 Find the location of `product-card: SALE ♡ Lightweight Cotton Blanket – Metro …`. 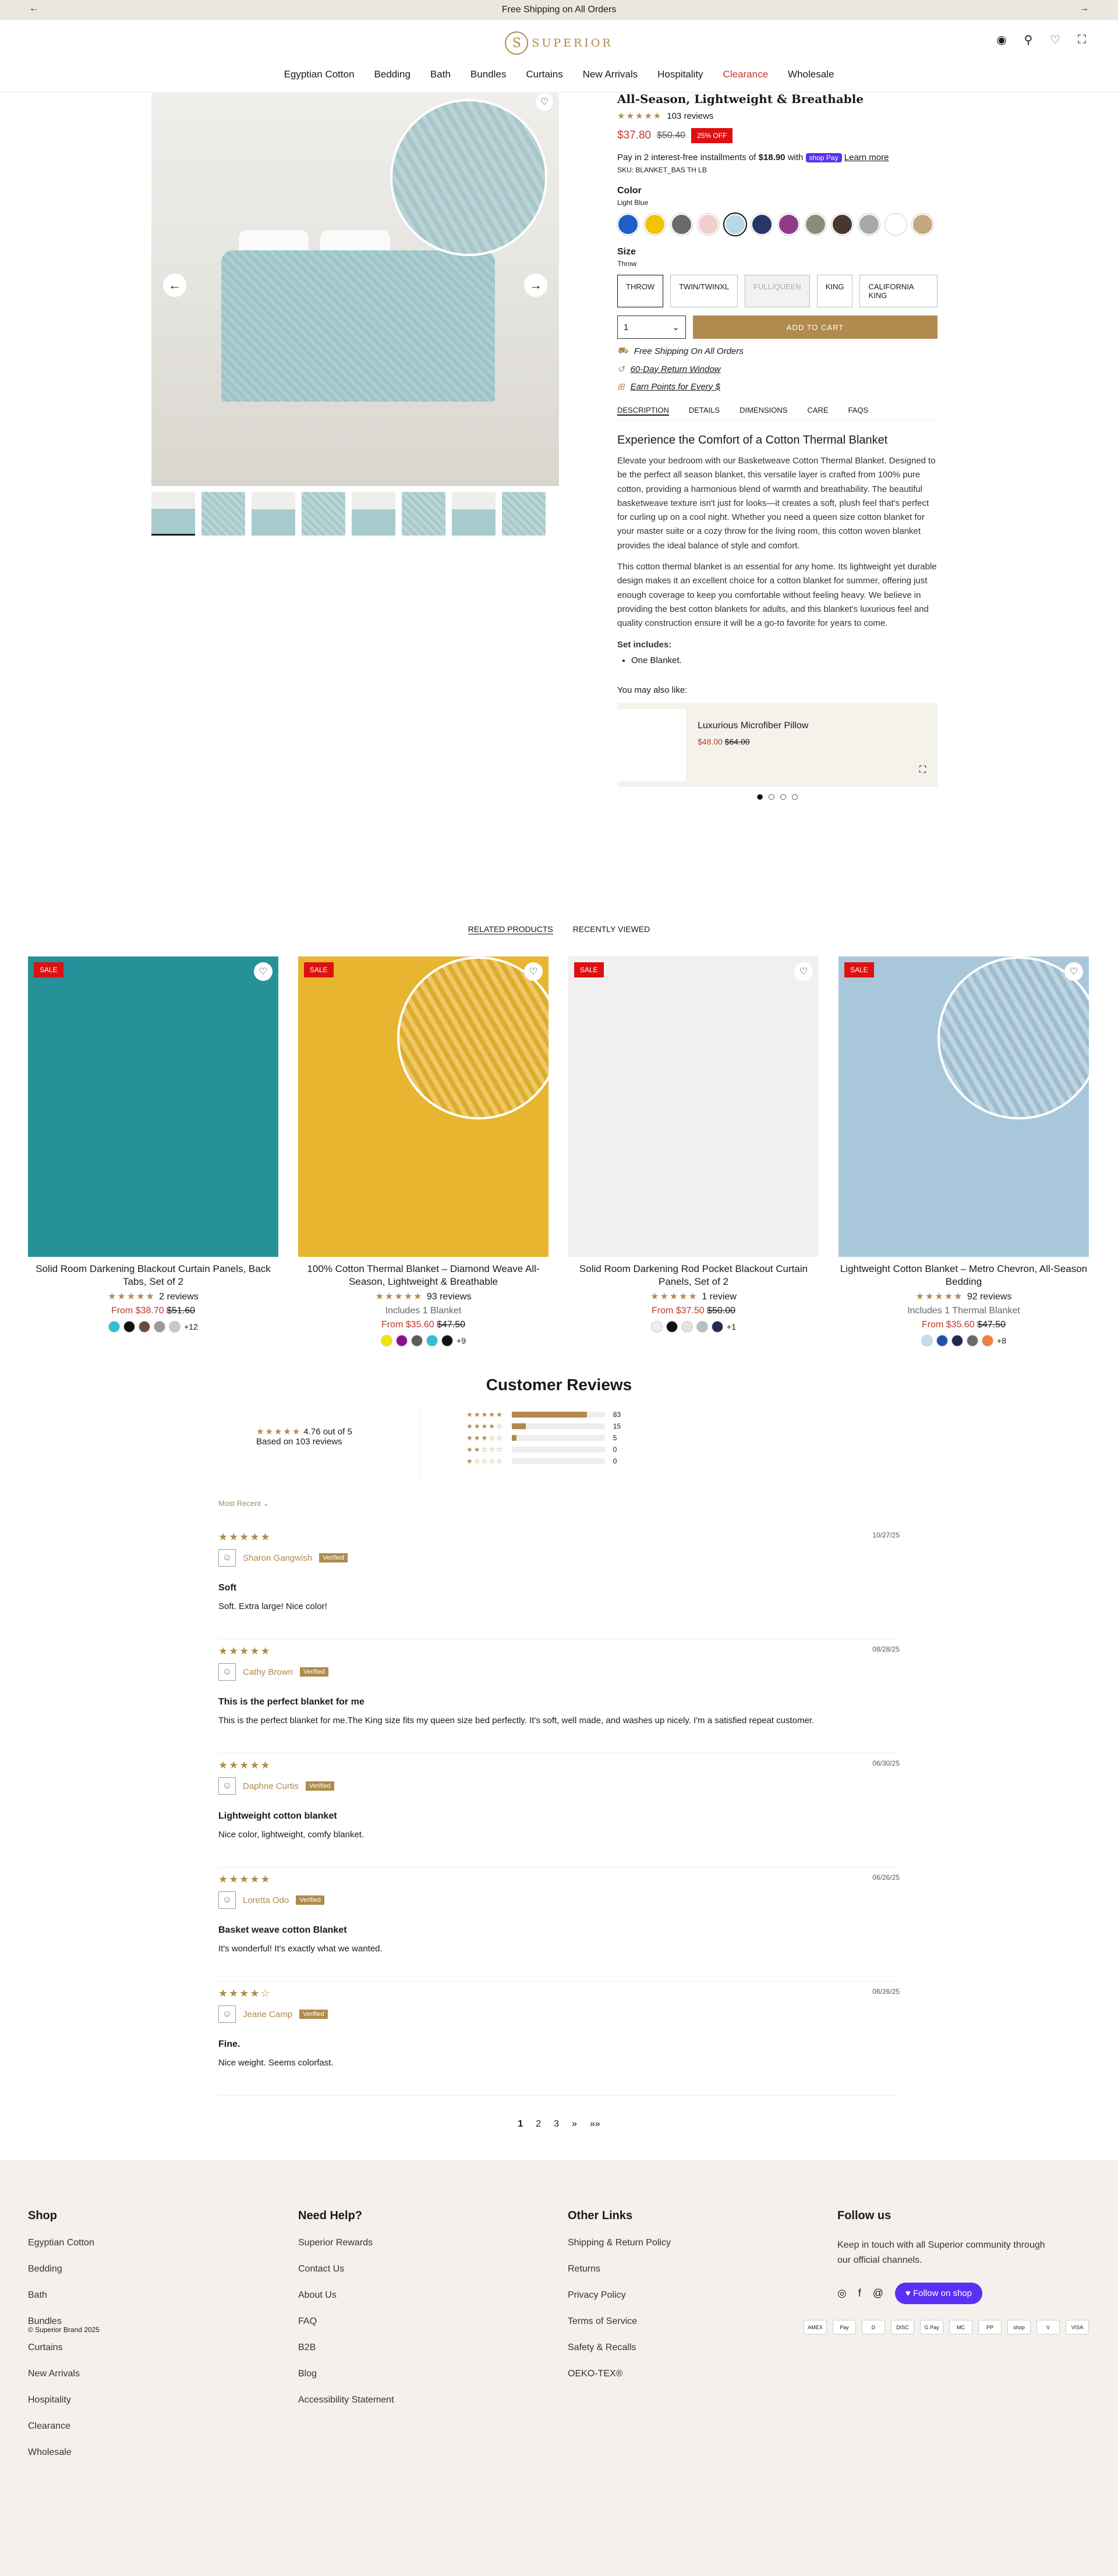

product-card: SALE ♡ Lightweight Cotton Blanket – Metro … is located at coordinates (963, 1151).